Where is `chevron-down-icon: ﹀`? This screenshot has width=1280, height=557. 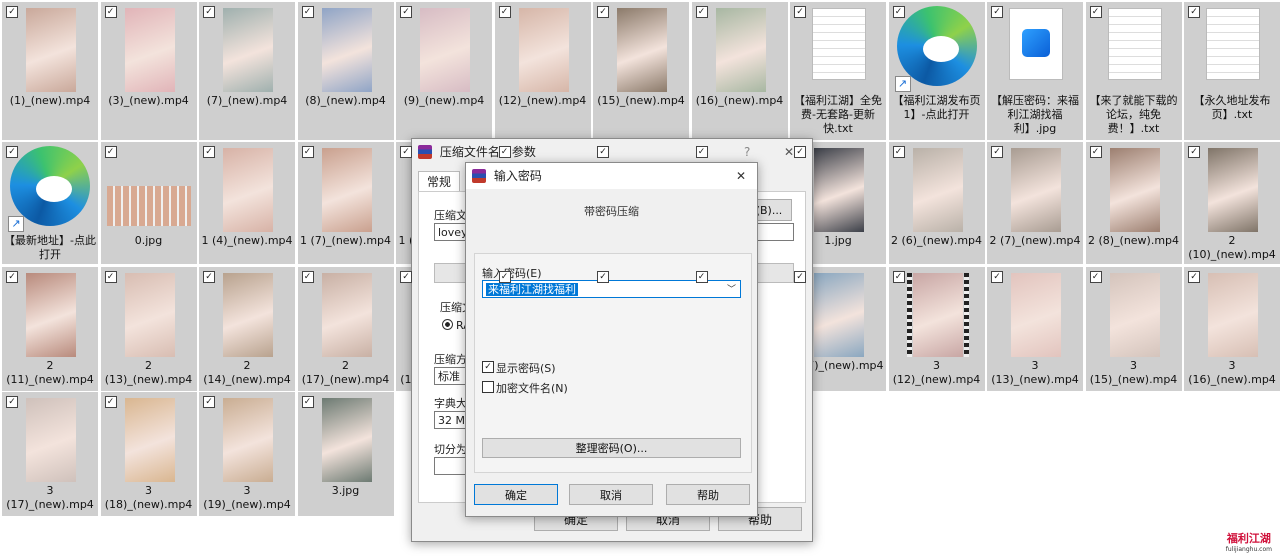 chevron-down-icon: ﹀ is located at coordinates (731, 290).